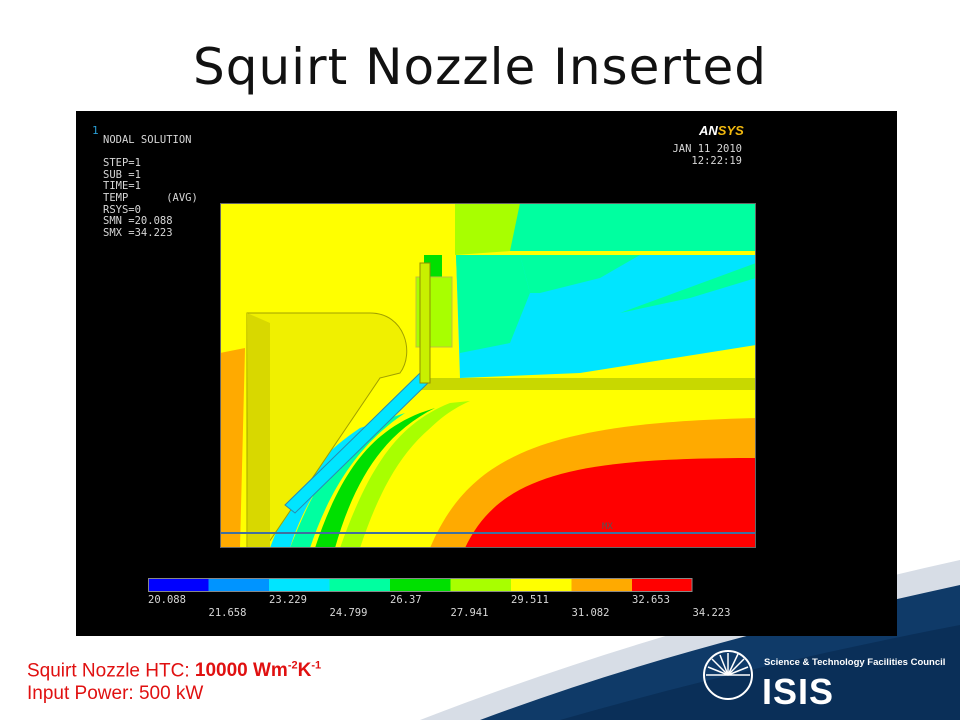  I want to click on caption-power: Input Power: 500 kW, so click(115, 694).